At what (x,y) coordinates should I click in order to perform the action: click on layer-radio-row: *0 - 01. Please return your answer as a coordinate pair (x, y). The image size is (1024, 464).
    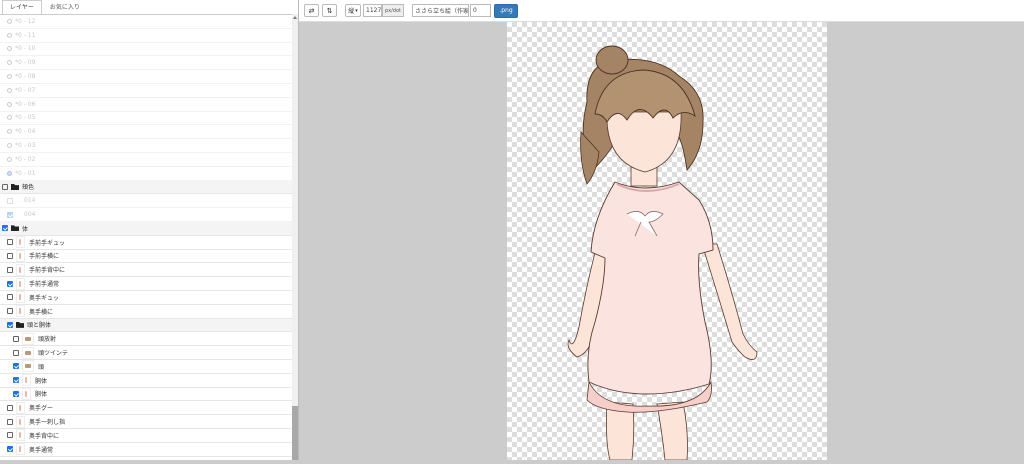
    Looking at the image, I should click on (146, 174).